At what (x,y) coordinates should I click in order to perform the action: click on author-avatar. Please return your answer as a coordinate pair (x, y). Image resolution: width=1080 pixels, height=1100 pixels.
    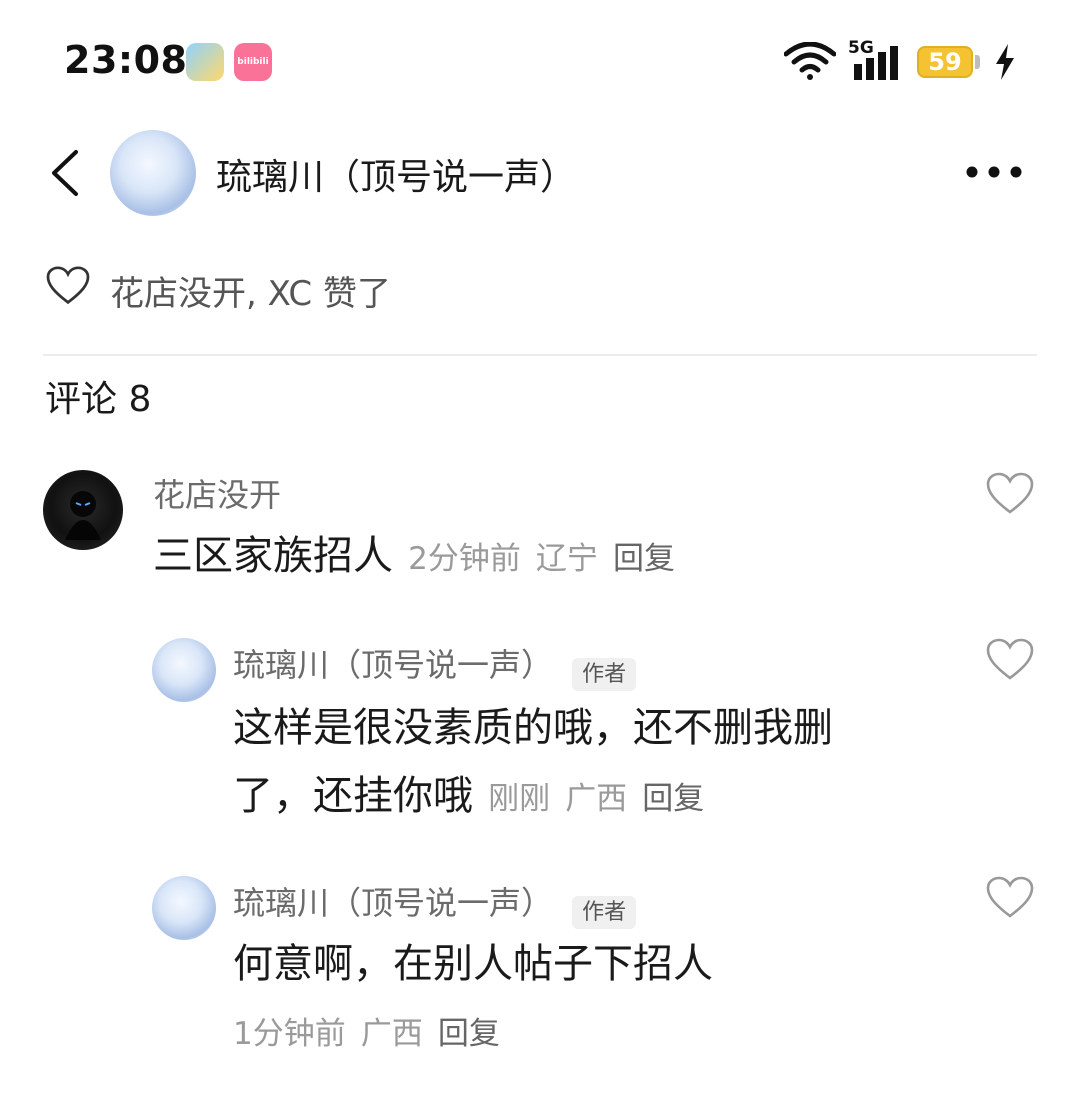
    Looking at the image, I should click on (153, 173).